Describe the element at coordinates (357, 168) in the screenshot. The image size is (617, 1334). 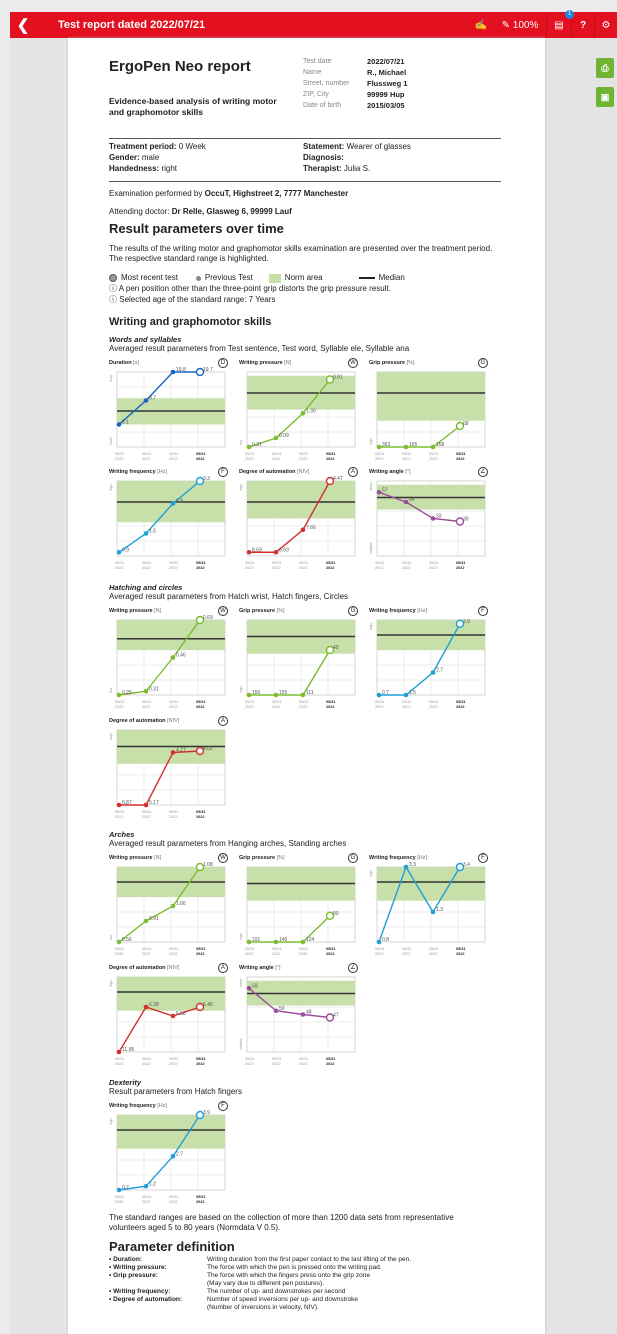
I see `info-row: Therapist: Julia S.` at that location.